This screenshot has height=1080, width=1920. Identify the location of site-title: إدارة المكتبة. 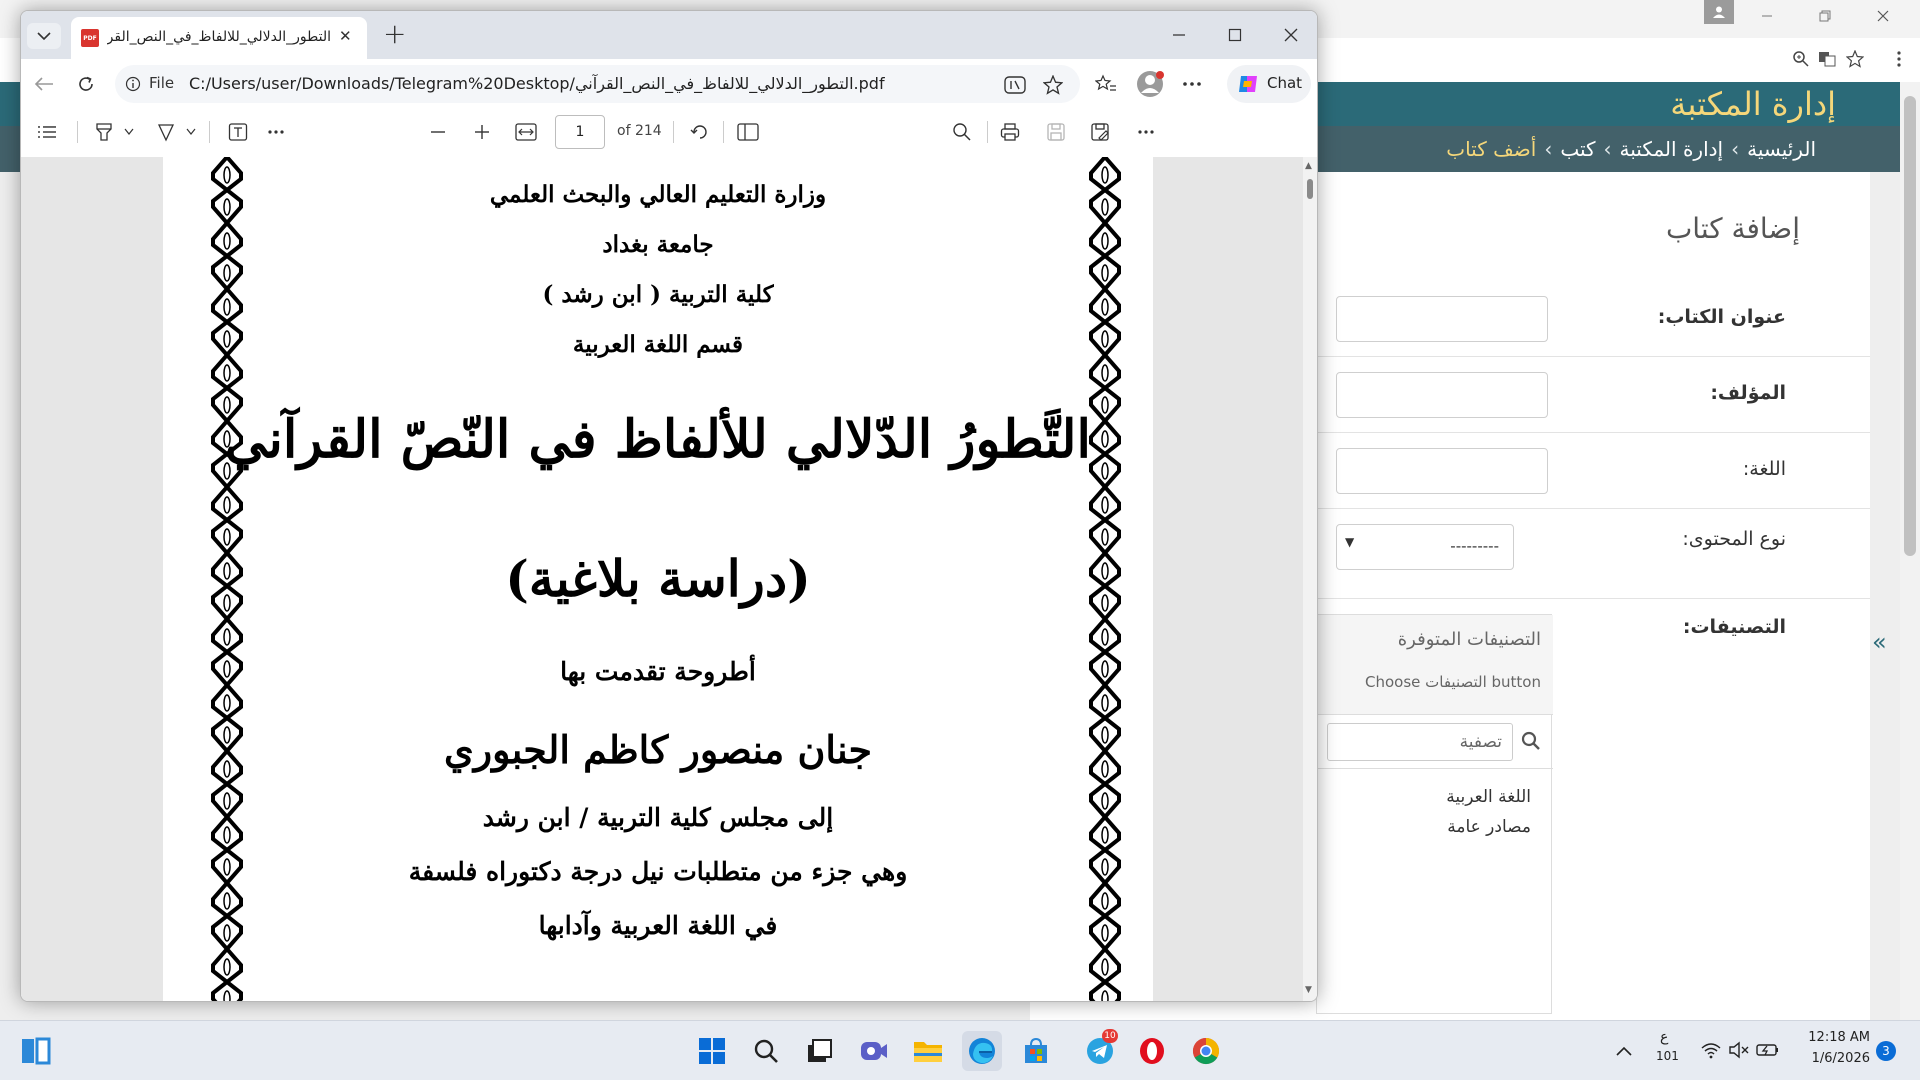
(1753, 104).